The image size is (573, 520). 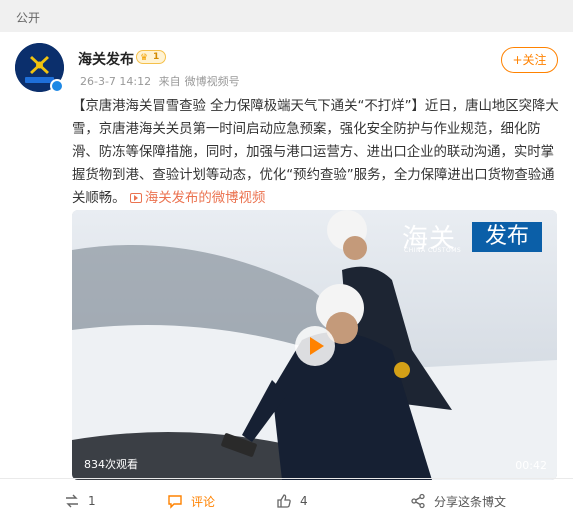 I want to click on action-bar: 1 评论 4 分享这条博文, so click(x=286, y=499).